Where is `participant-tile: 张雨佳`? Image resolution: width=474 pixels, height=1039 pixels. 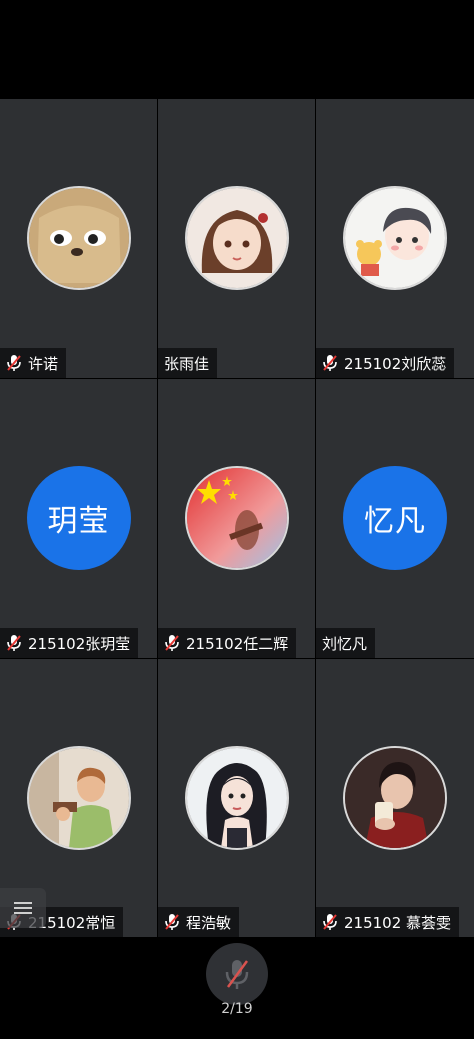 participant-tile: 张雨佳 is located at coordinates (236, 238).